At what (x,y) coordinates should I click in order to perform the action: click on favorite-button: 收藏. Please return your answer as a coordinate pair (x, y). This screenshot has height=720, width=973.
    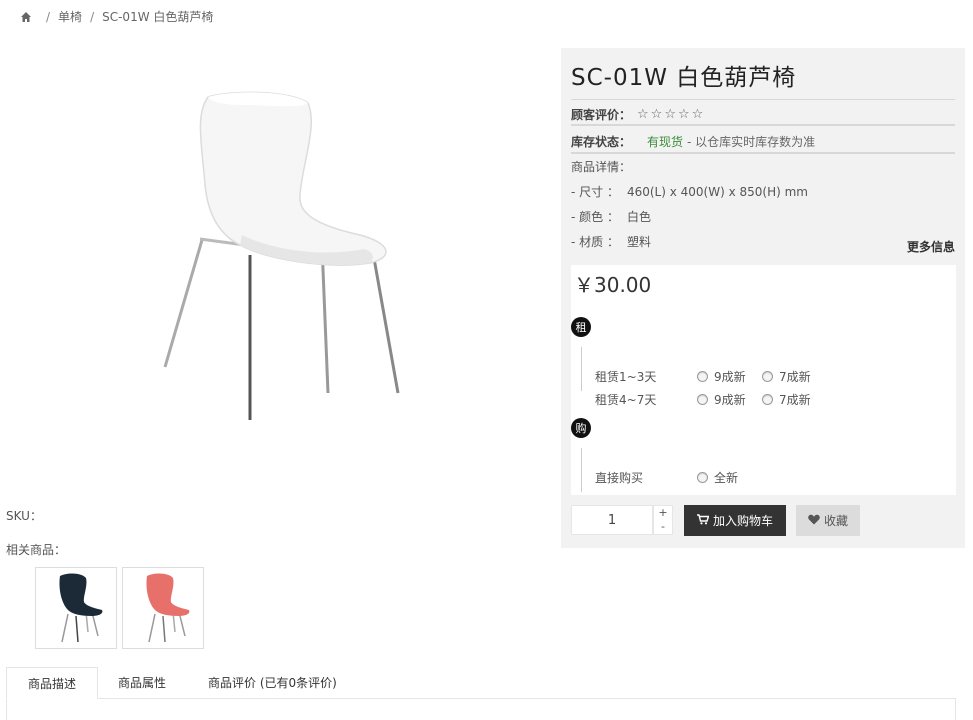
    Looking at the image, I should click on (828, 520).